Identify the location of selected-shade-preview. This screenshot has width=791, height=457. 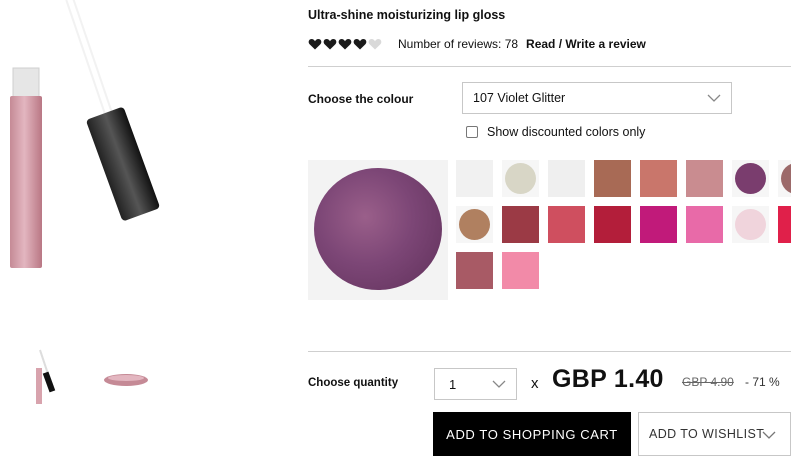
(378, 230).